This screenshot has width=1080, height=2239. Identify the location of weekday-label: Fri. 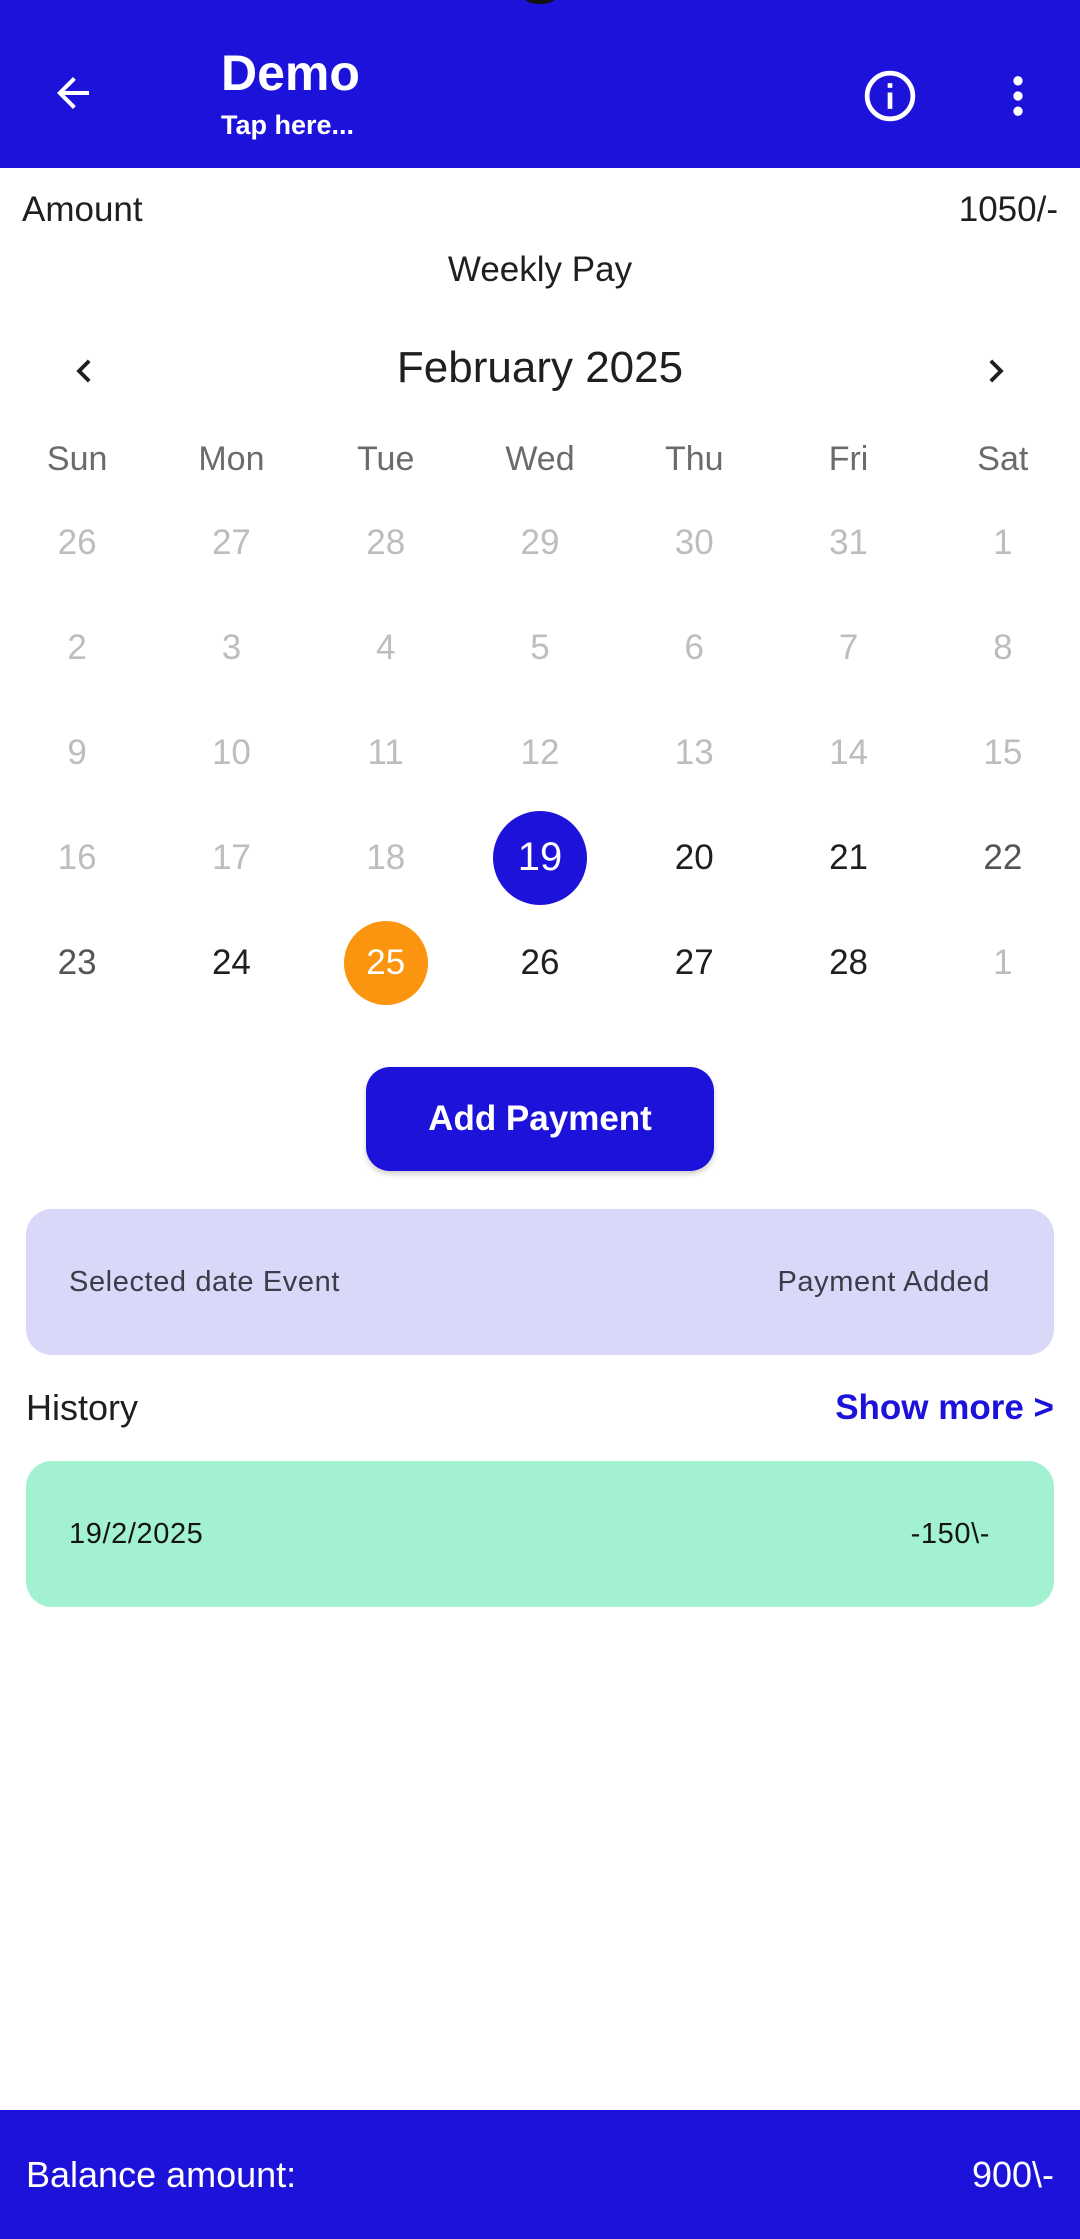
(848, 459).